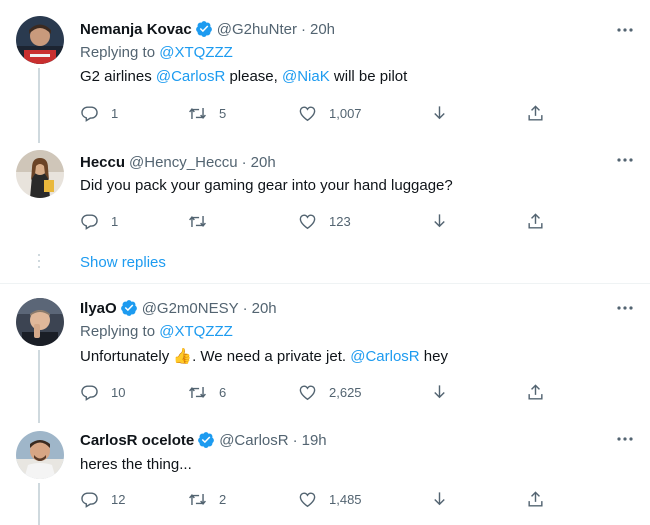 The image size is (650, 525). What do you see at coordinates (257, 29) in the screenshot?
I see `user-handle: @G2huNter` at bounding box center [257, 29].